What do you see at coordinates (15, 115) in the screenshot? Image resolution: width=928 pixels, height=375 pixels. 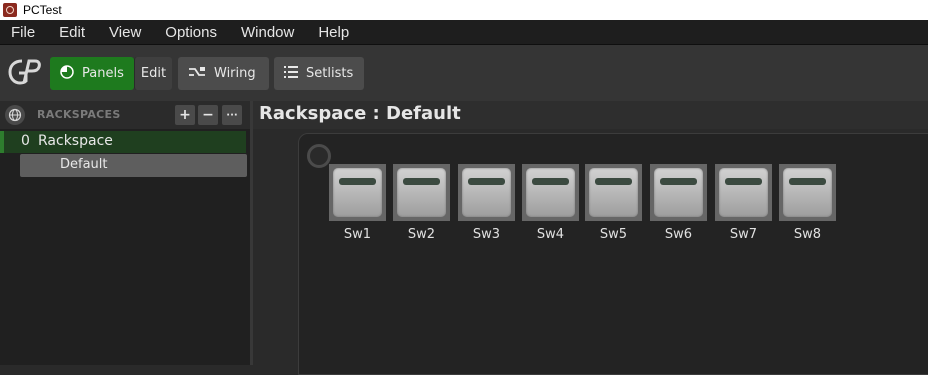 I see `globe-icon` at bounding box center [15, 115].